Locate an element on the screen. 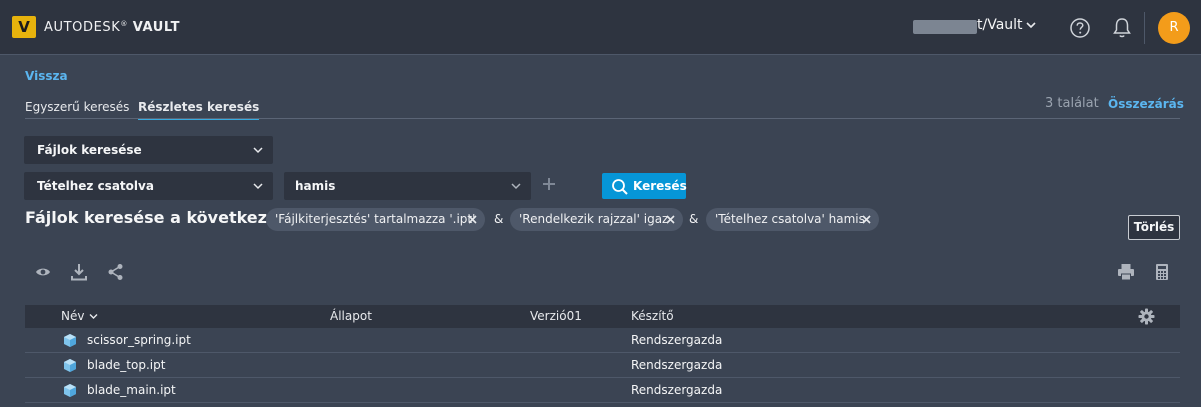  column-header-name: Név is located at coordinates (79, 316).